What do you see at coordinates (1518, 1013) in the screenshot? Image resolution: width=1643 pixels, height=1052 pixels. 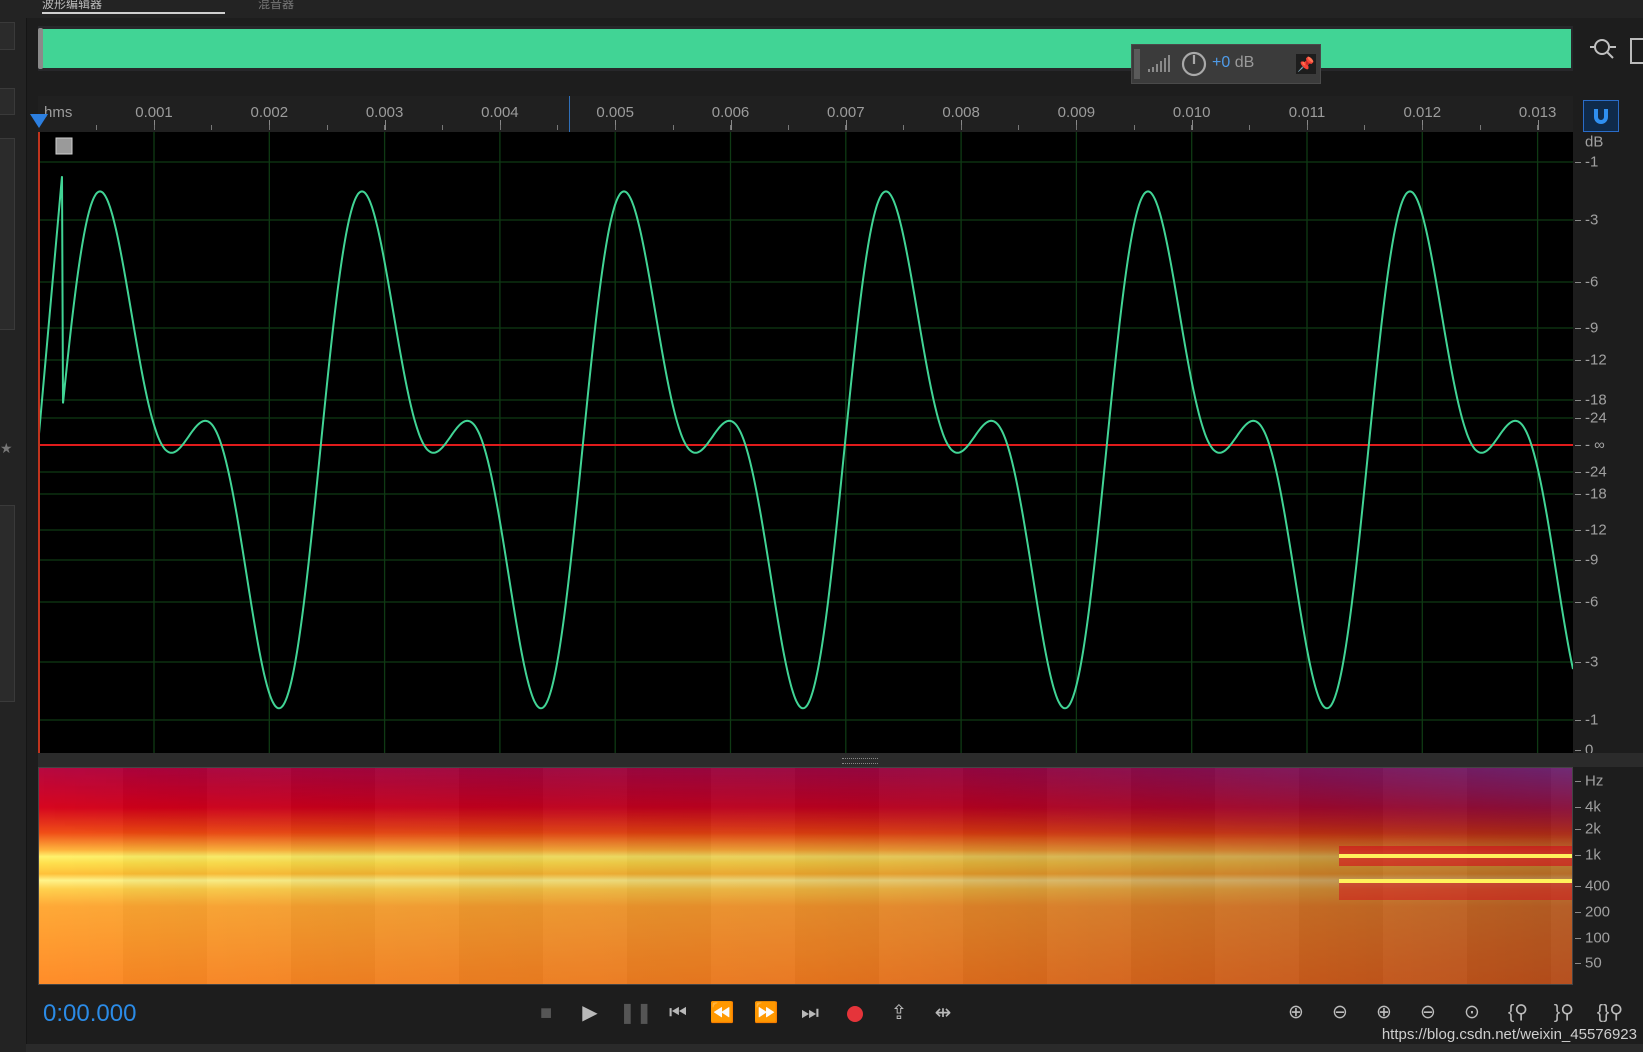 I see `zoom-in-left-icon: {⚲` at bounding box center [1518, 1013].